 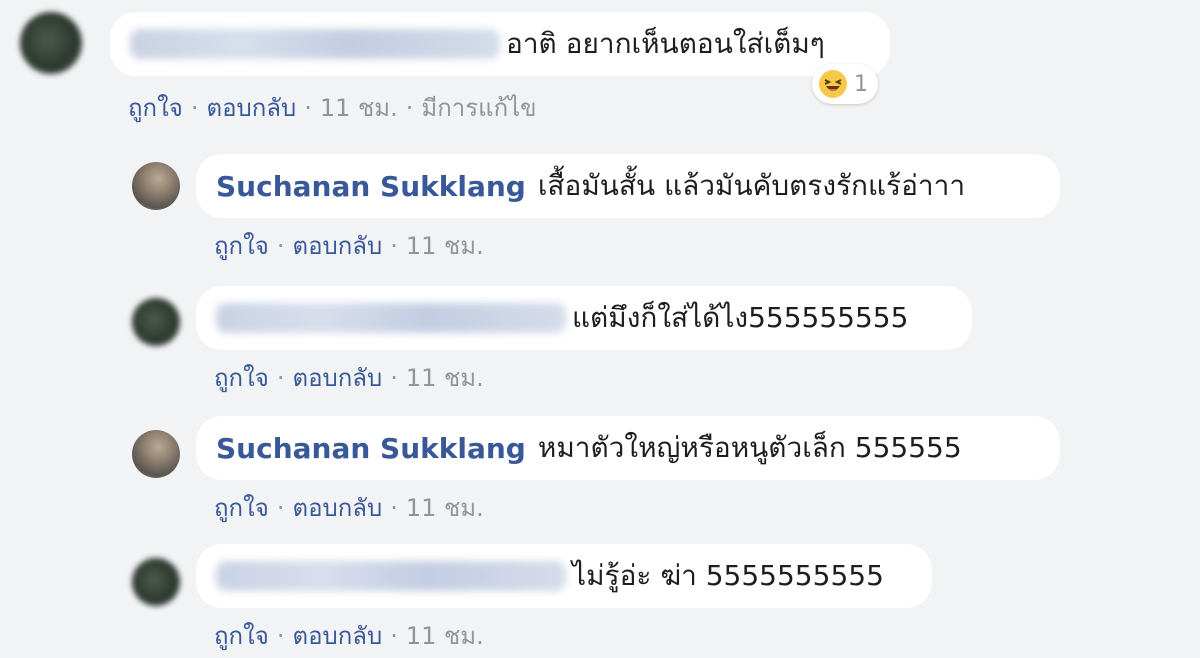 I want to click on comment-text: หมาตัวใหญ่หรือหนูตัวเล็ก 555555, so click(x=749, y=447).